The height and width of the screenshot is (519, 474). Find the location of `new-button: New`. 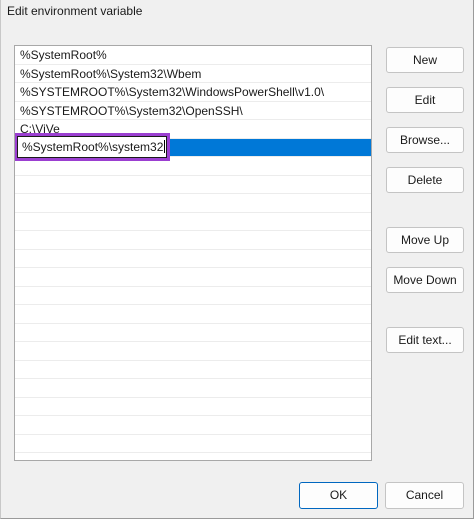

new-button: New is located at coordinates (425, 60).